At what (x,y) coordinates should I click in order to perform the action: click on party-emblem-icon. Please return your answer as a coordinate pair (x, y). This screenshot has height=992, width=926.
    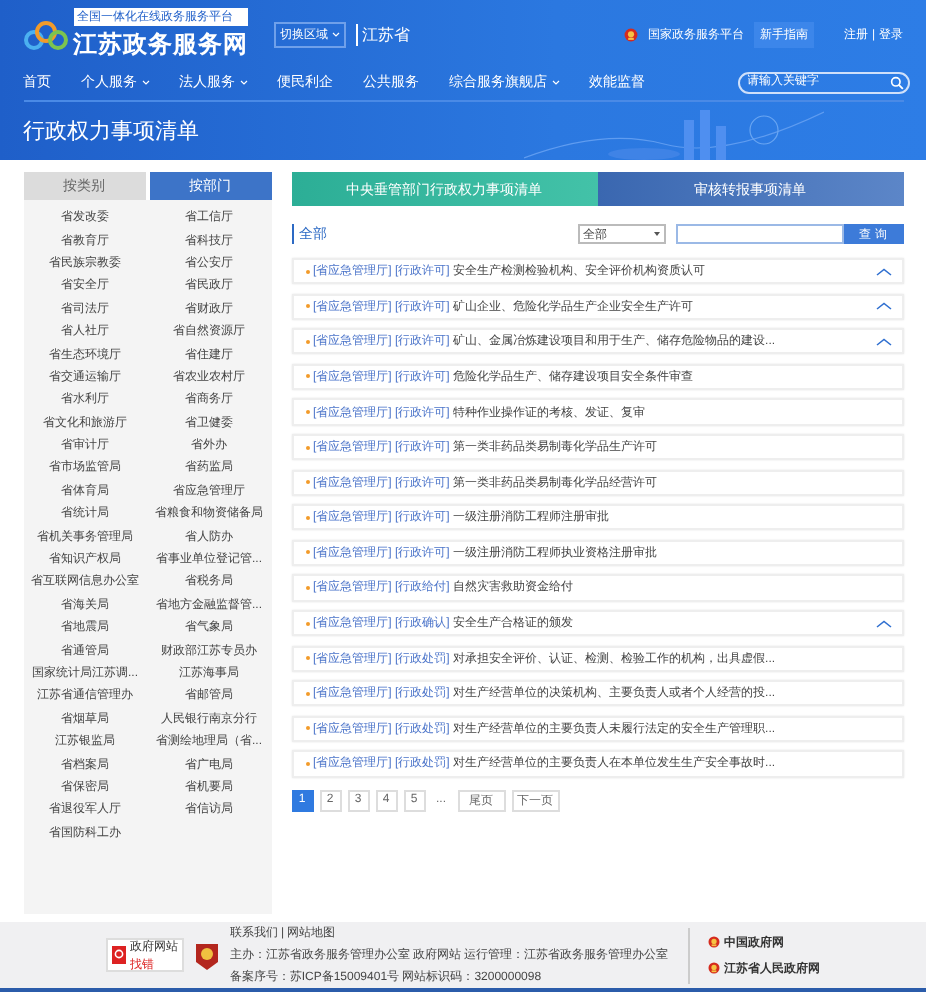
    Looking at the image, I should click on (206, 955).